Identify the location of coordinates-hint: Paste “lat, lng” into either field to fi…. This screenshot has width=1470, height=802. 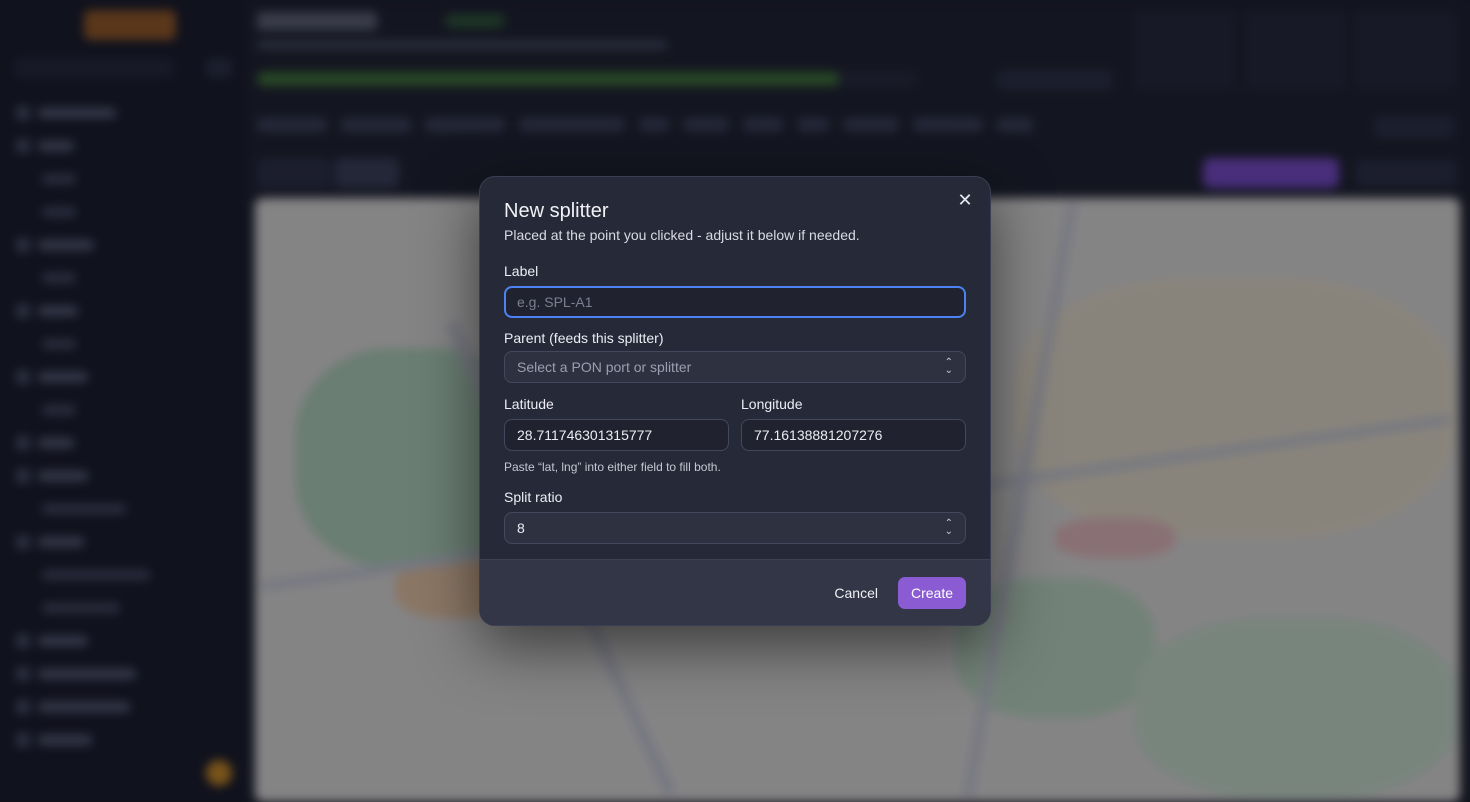
(612, 467).